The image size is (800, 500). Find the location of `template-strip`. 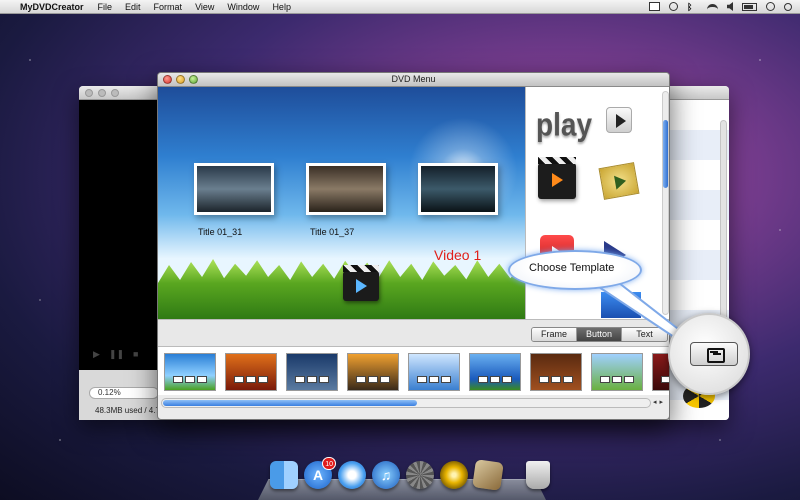

template-strip is located at coordinates (413, 371).